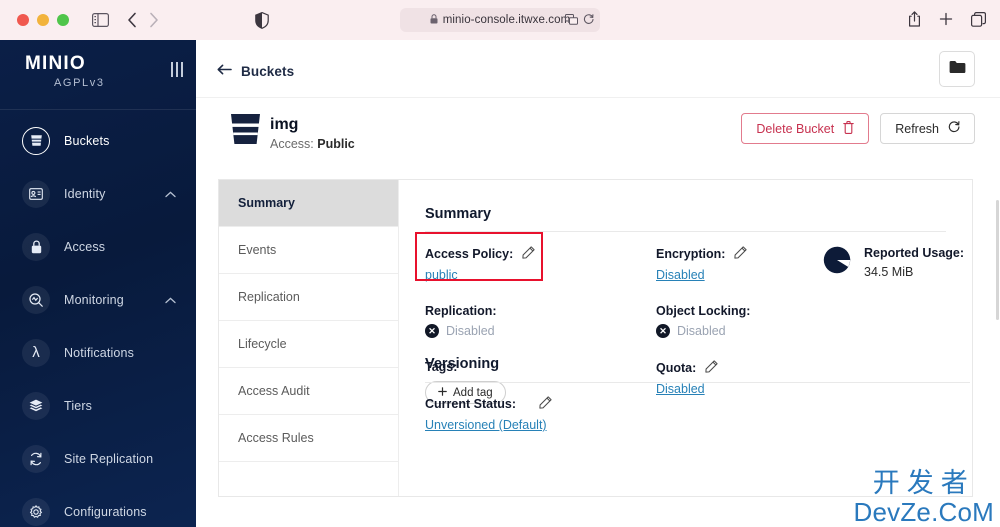 Image resolution: width=1000 pixels, height=527 pixels. I want to click on access-policy-field: Access Policy: public, so click(480, 264).